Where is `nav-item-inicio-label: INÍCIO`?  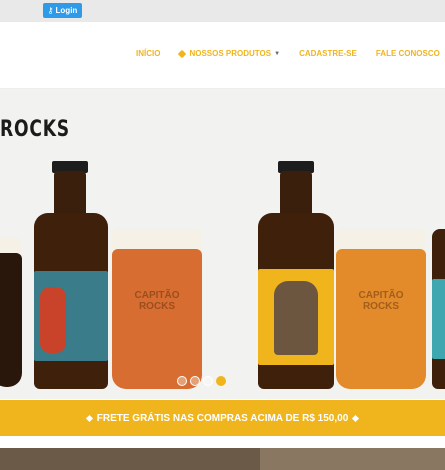 nav-item-inicio-label: INÍCIO is located at coordinates (148, 53).